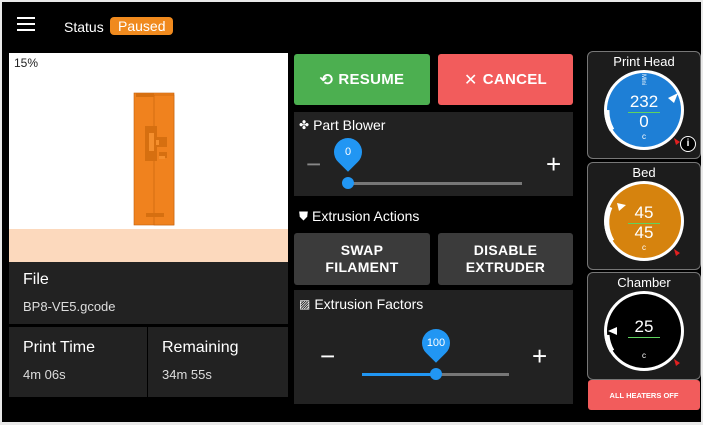  I want to click on print-time-panel: Print Time 4m 06s, so click(78, 362).